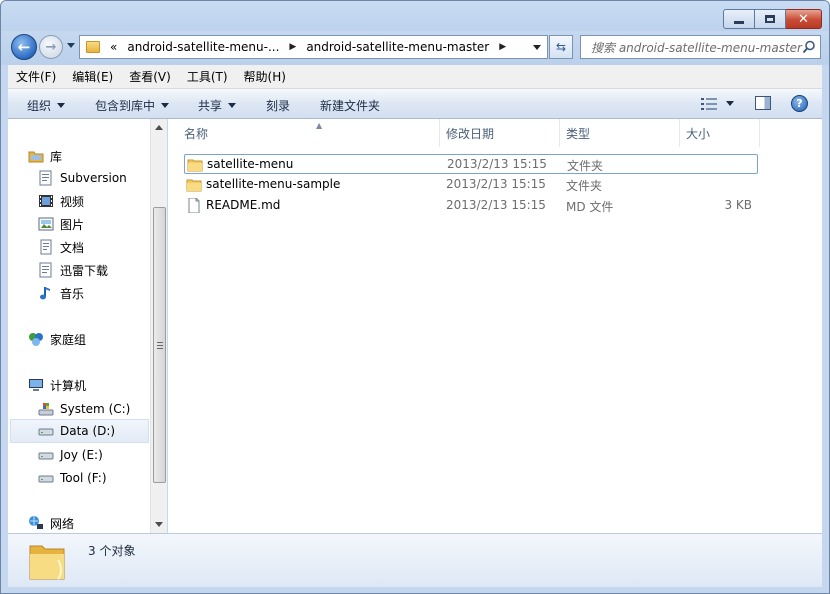  What do you see at coordinates (770, 19) in the screenshot?
I see `maximize-button` at bounding box center [770, 19].